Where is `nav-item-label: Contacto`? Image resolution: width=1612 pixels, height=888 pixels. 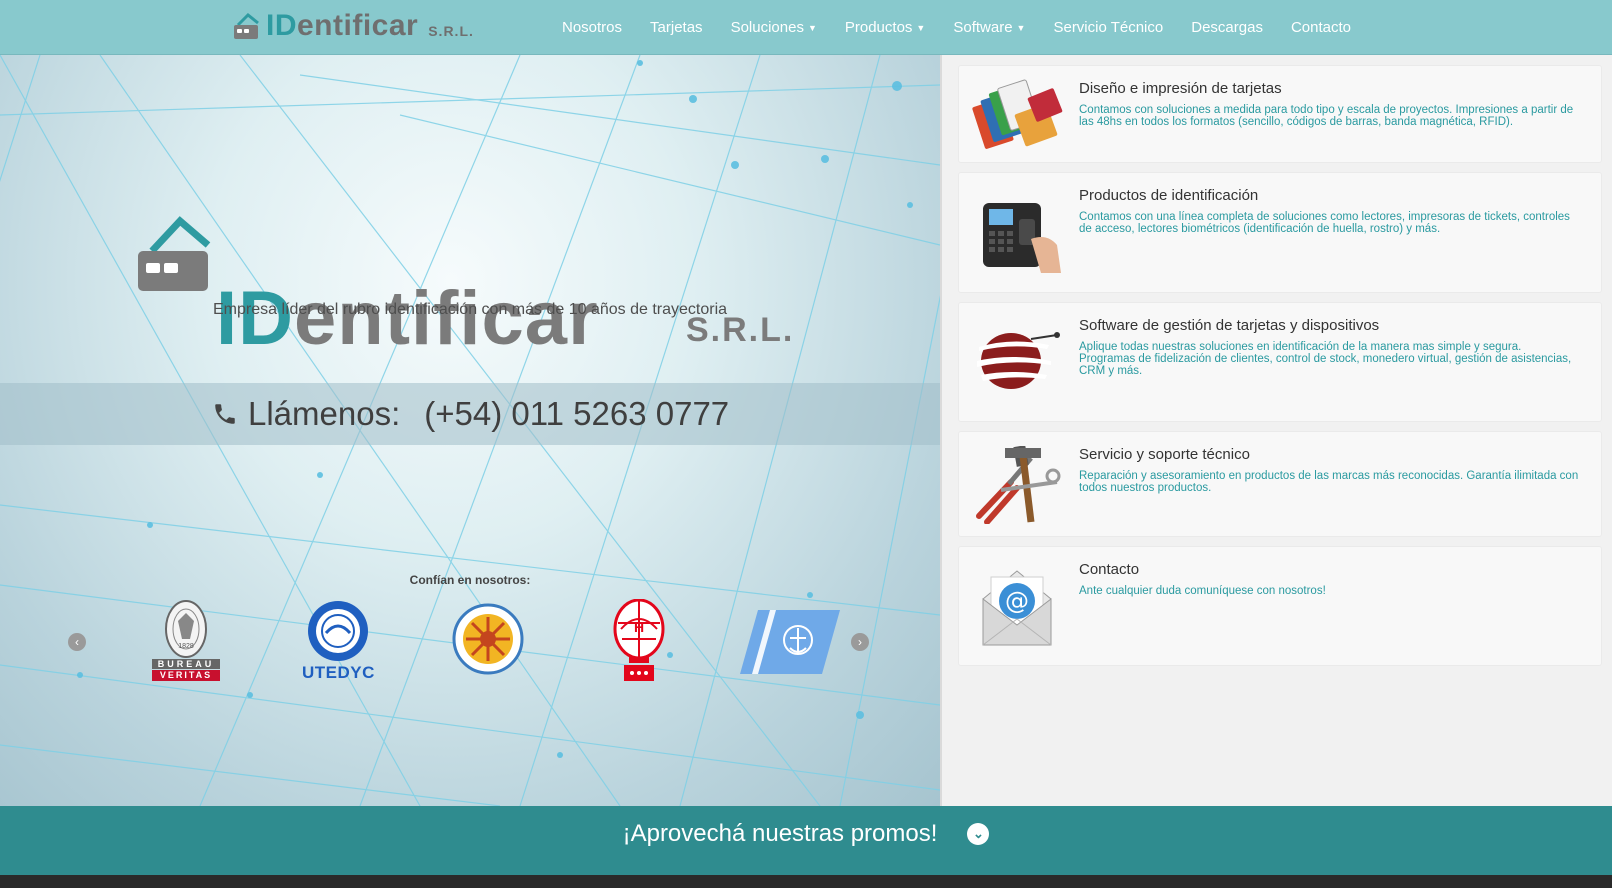 nav-item-label: Contacto is located at coordinates (1320, 27).